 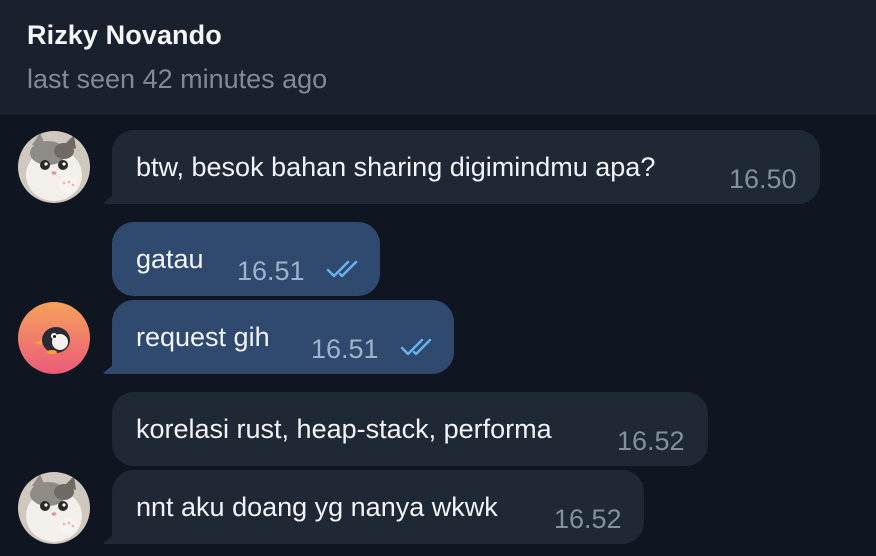 What do you see at coordinates (283, 337) in the screenshot?
I see `message-bubble-outgoing: request gih 16.51` at bounding box center [283, 337].